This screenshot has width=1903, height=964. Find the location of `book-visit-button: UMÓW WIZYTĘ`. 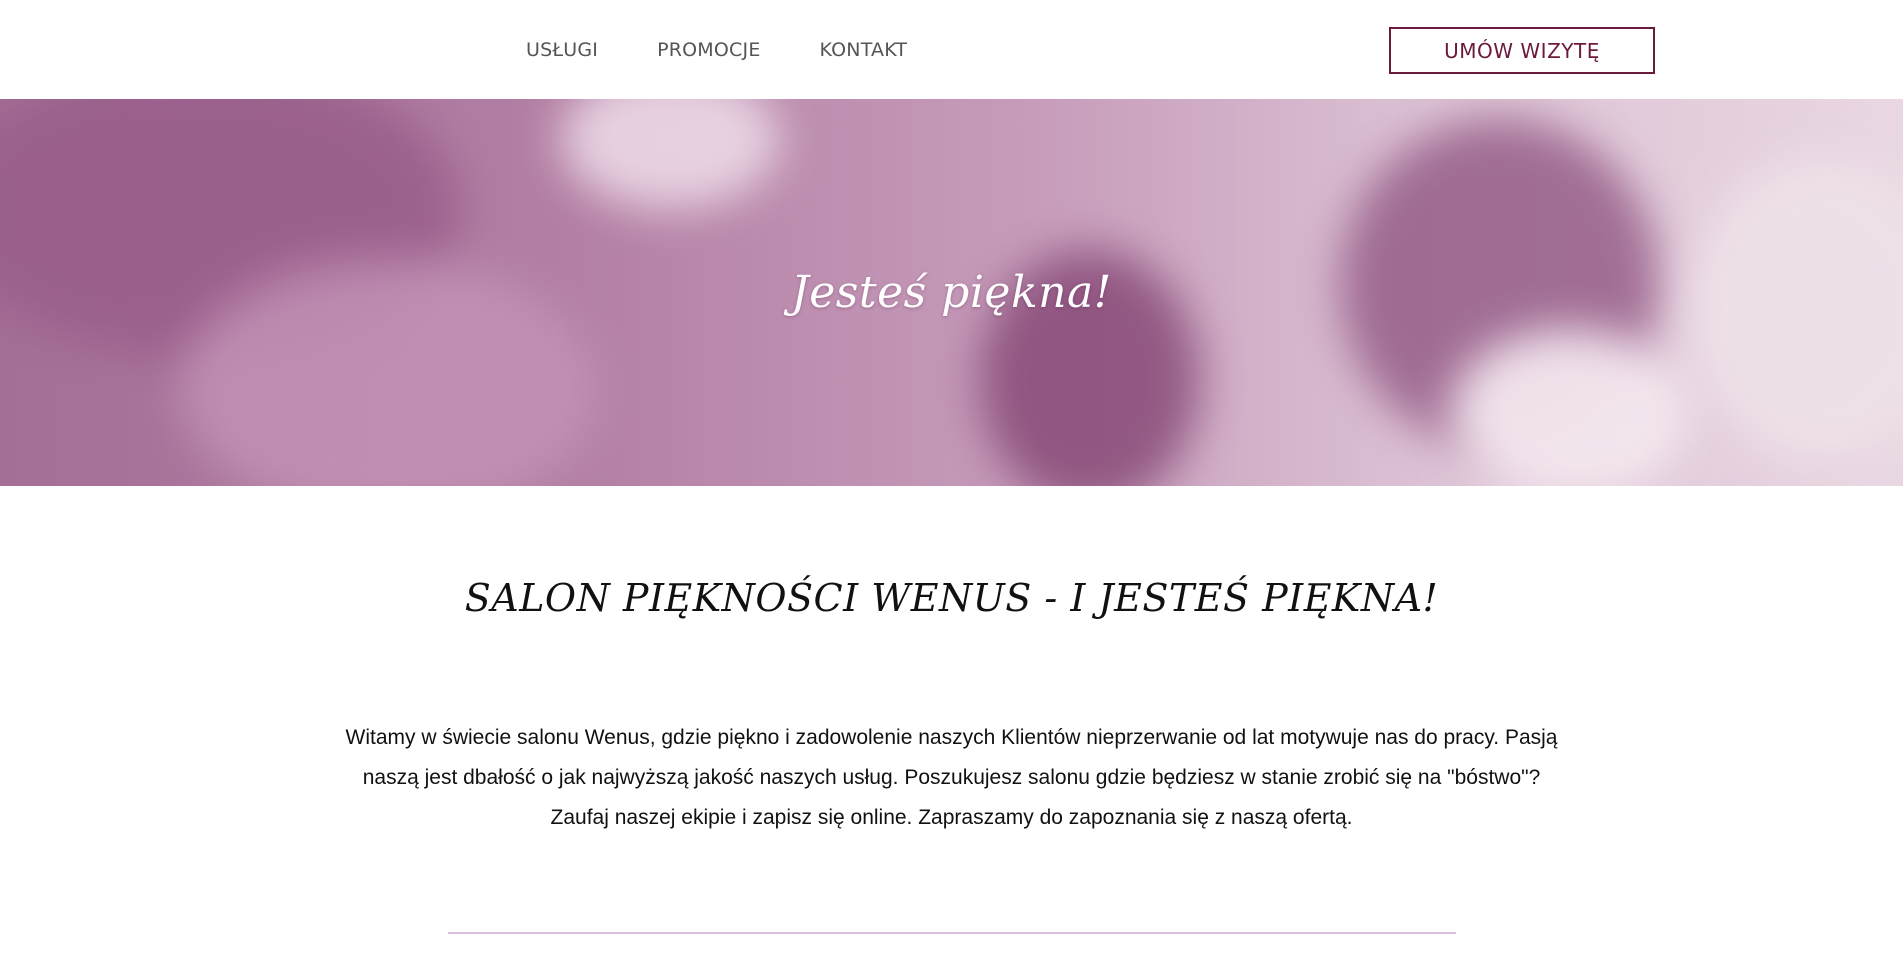

book-visit-button: UMÓW WIZYTĘ is located at coordinates (1522, 50).